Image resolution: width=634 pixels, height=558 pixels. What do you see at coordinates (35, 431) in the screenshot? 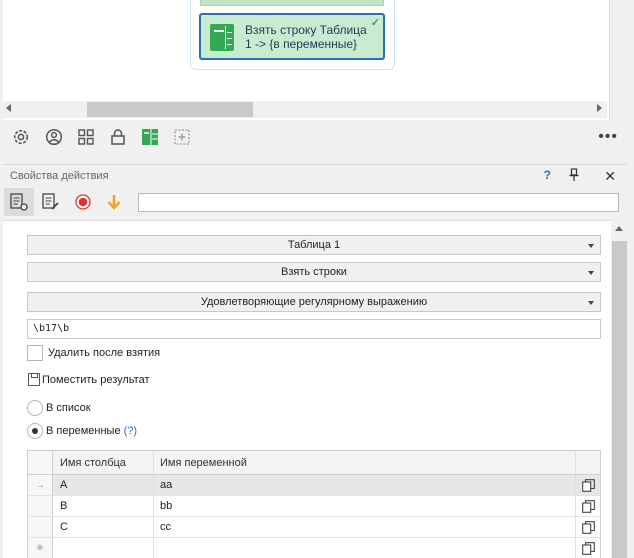
I see `radio-variables` at bounding box center [35, 431].